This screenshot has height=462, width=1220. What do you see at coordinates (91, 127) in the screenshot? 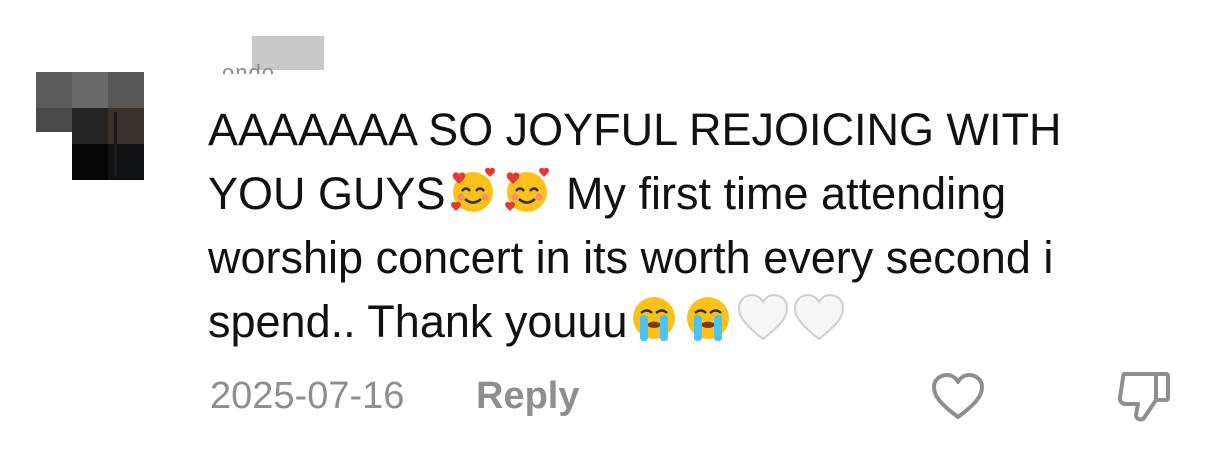
I see `avatar` at bounding box center [91, 127].